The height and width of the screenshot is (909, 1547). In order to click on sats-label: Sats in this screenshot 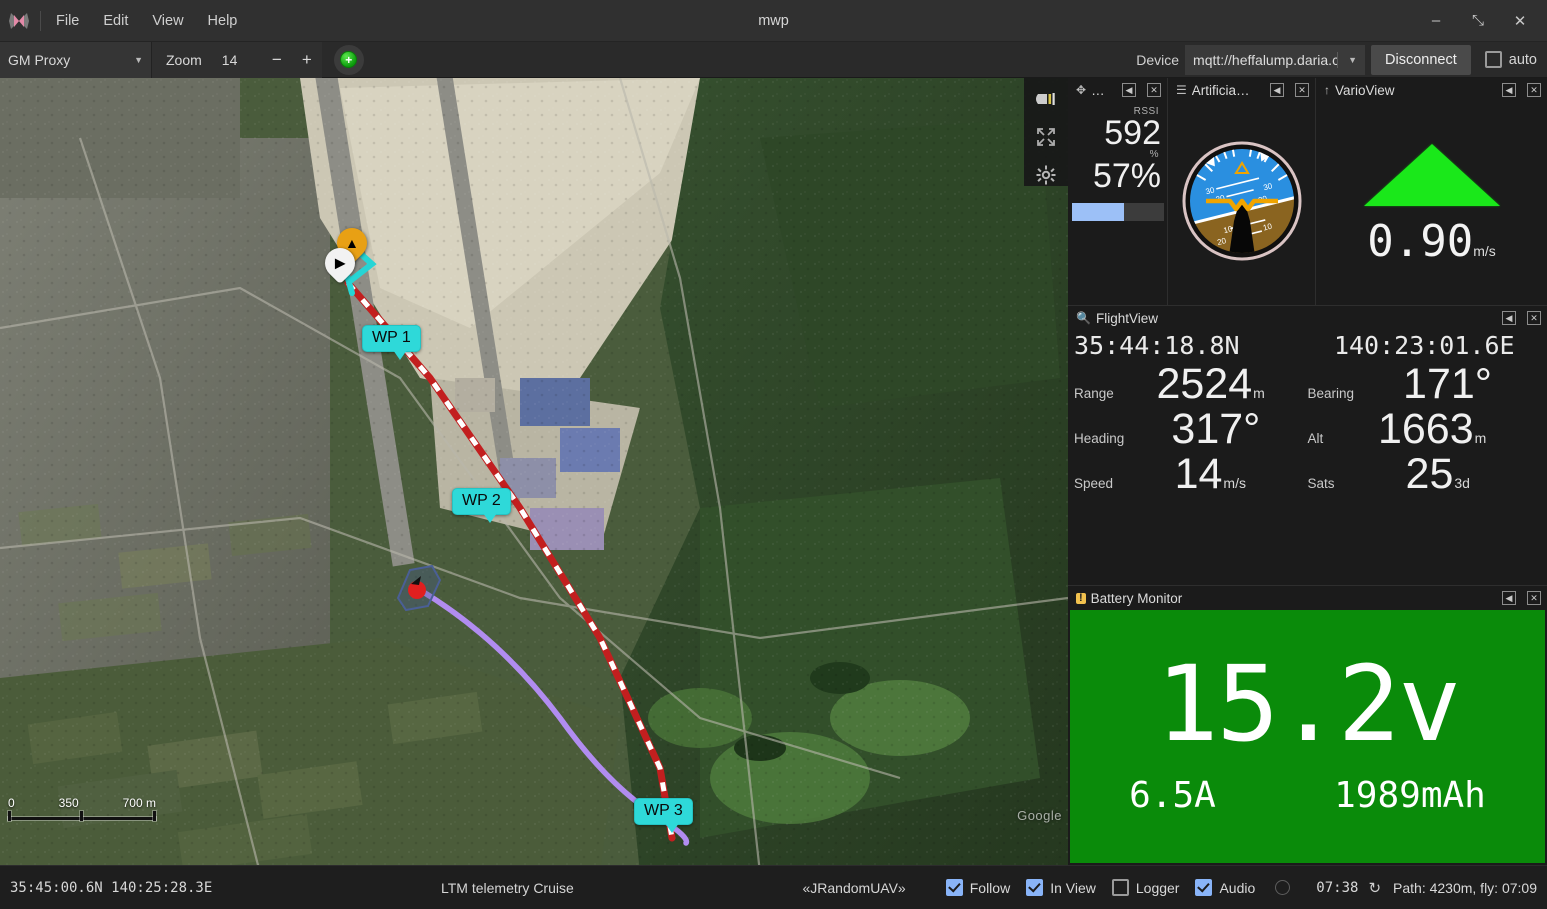, I will do `click(1321, 483)`.